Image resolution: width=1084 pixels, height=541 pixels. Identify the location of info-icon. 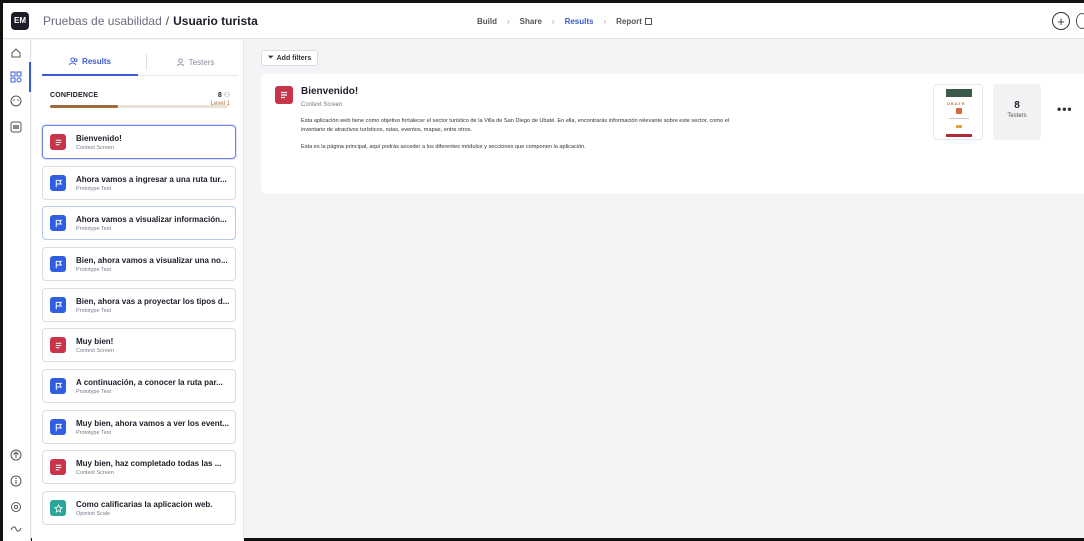
(16, 481).